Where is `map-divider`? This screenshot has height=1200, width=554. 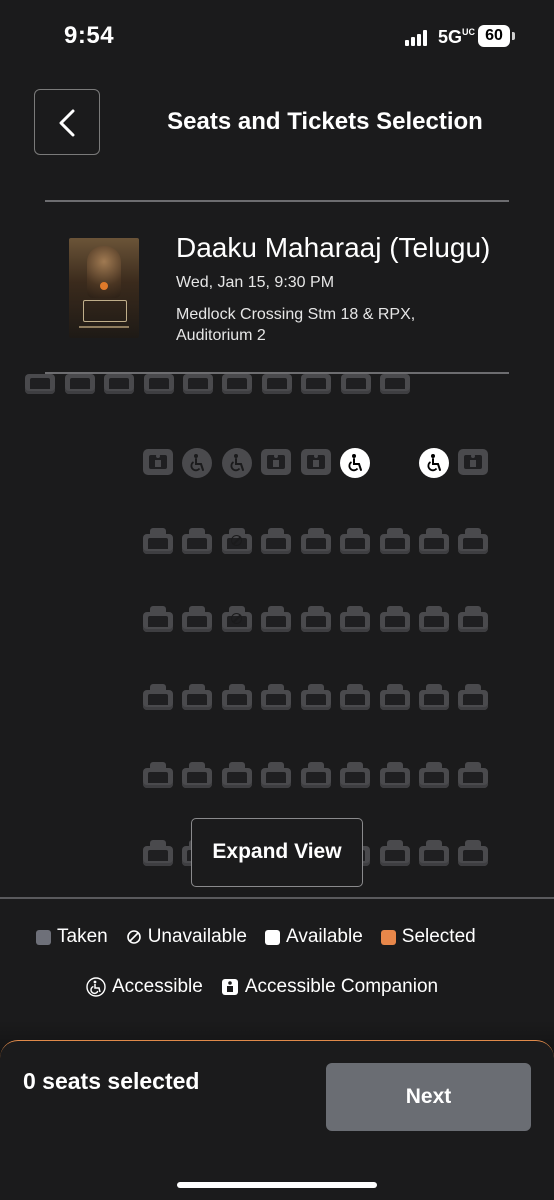 map-divider is located at coordinates (277, 898).